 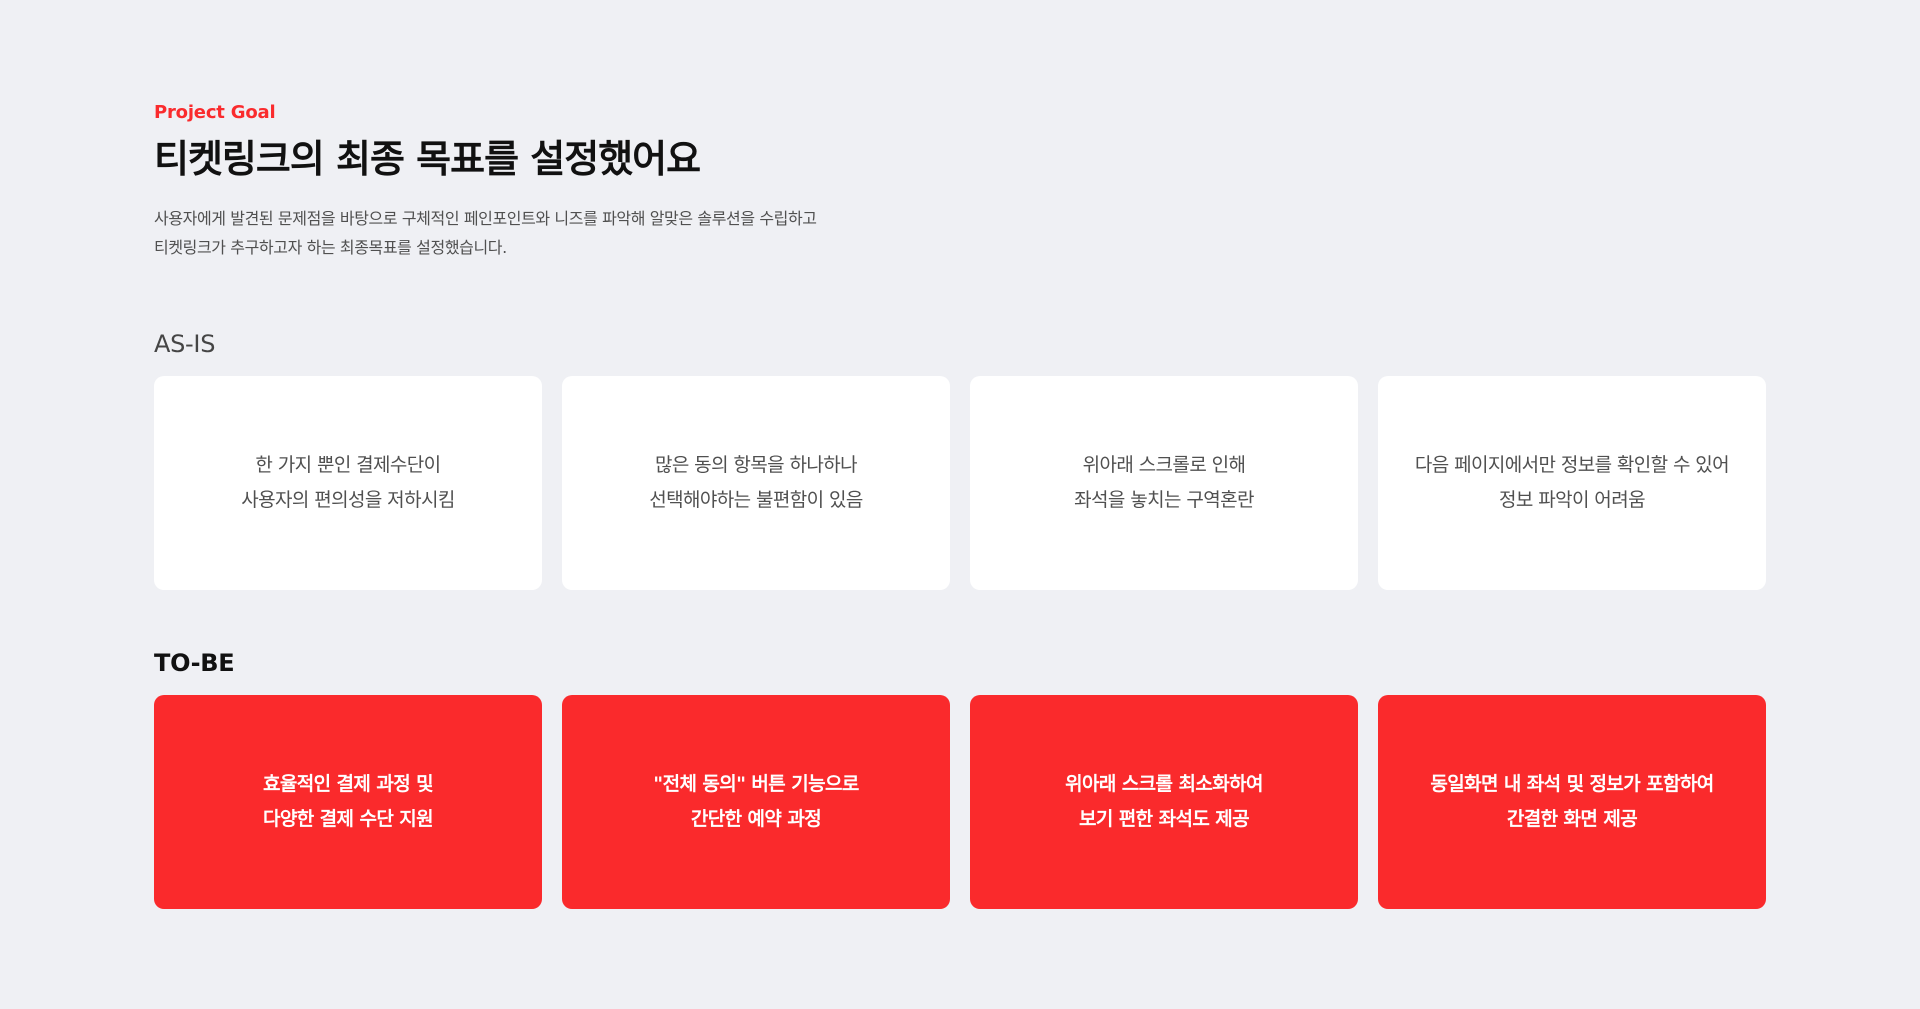 I want to click on card-text-line: 위아래 스크롤 최소화하여, so click(x=1164, y=784).